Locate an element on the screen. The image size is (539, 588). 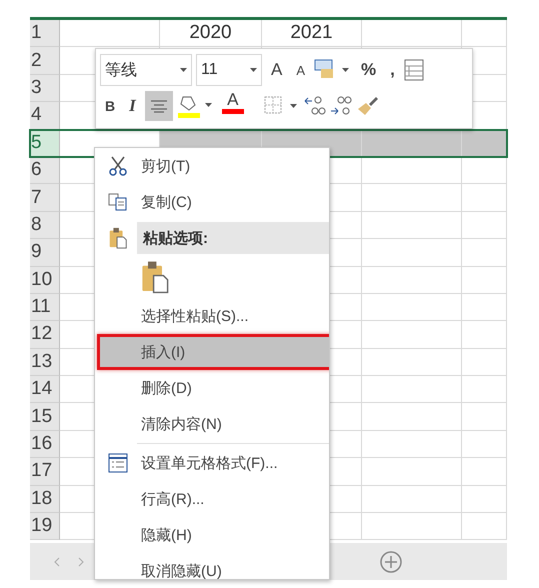
add-sheet-icon is located at coordinates (391, 562).